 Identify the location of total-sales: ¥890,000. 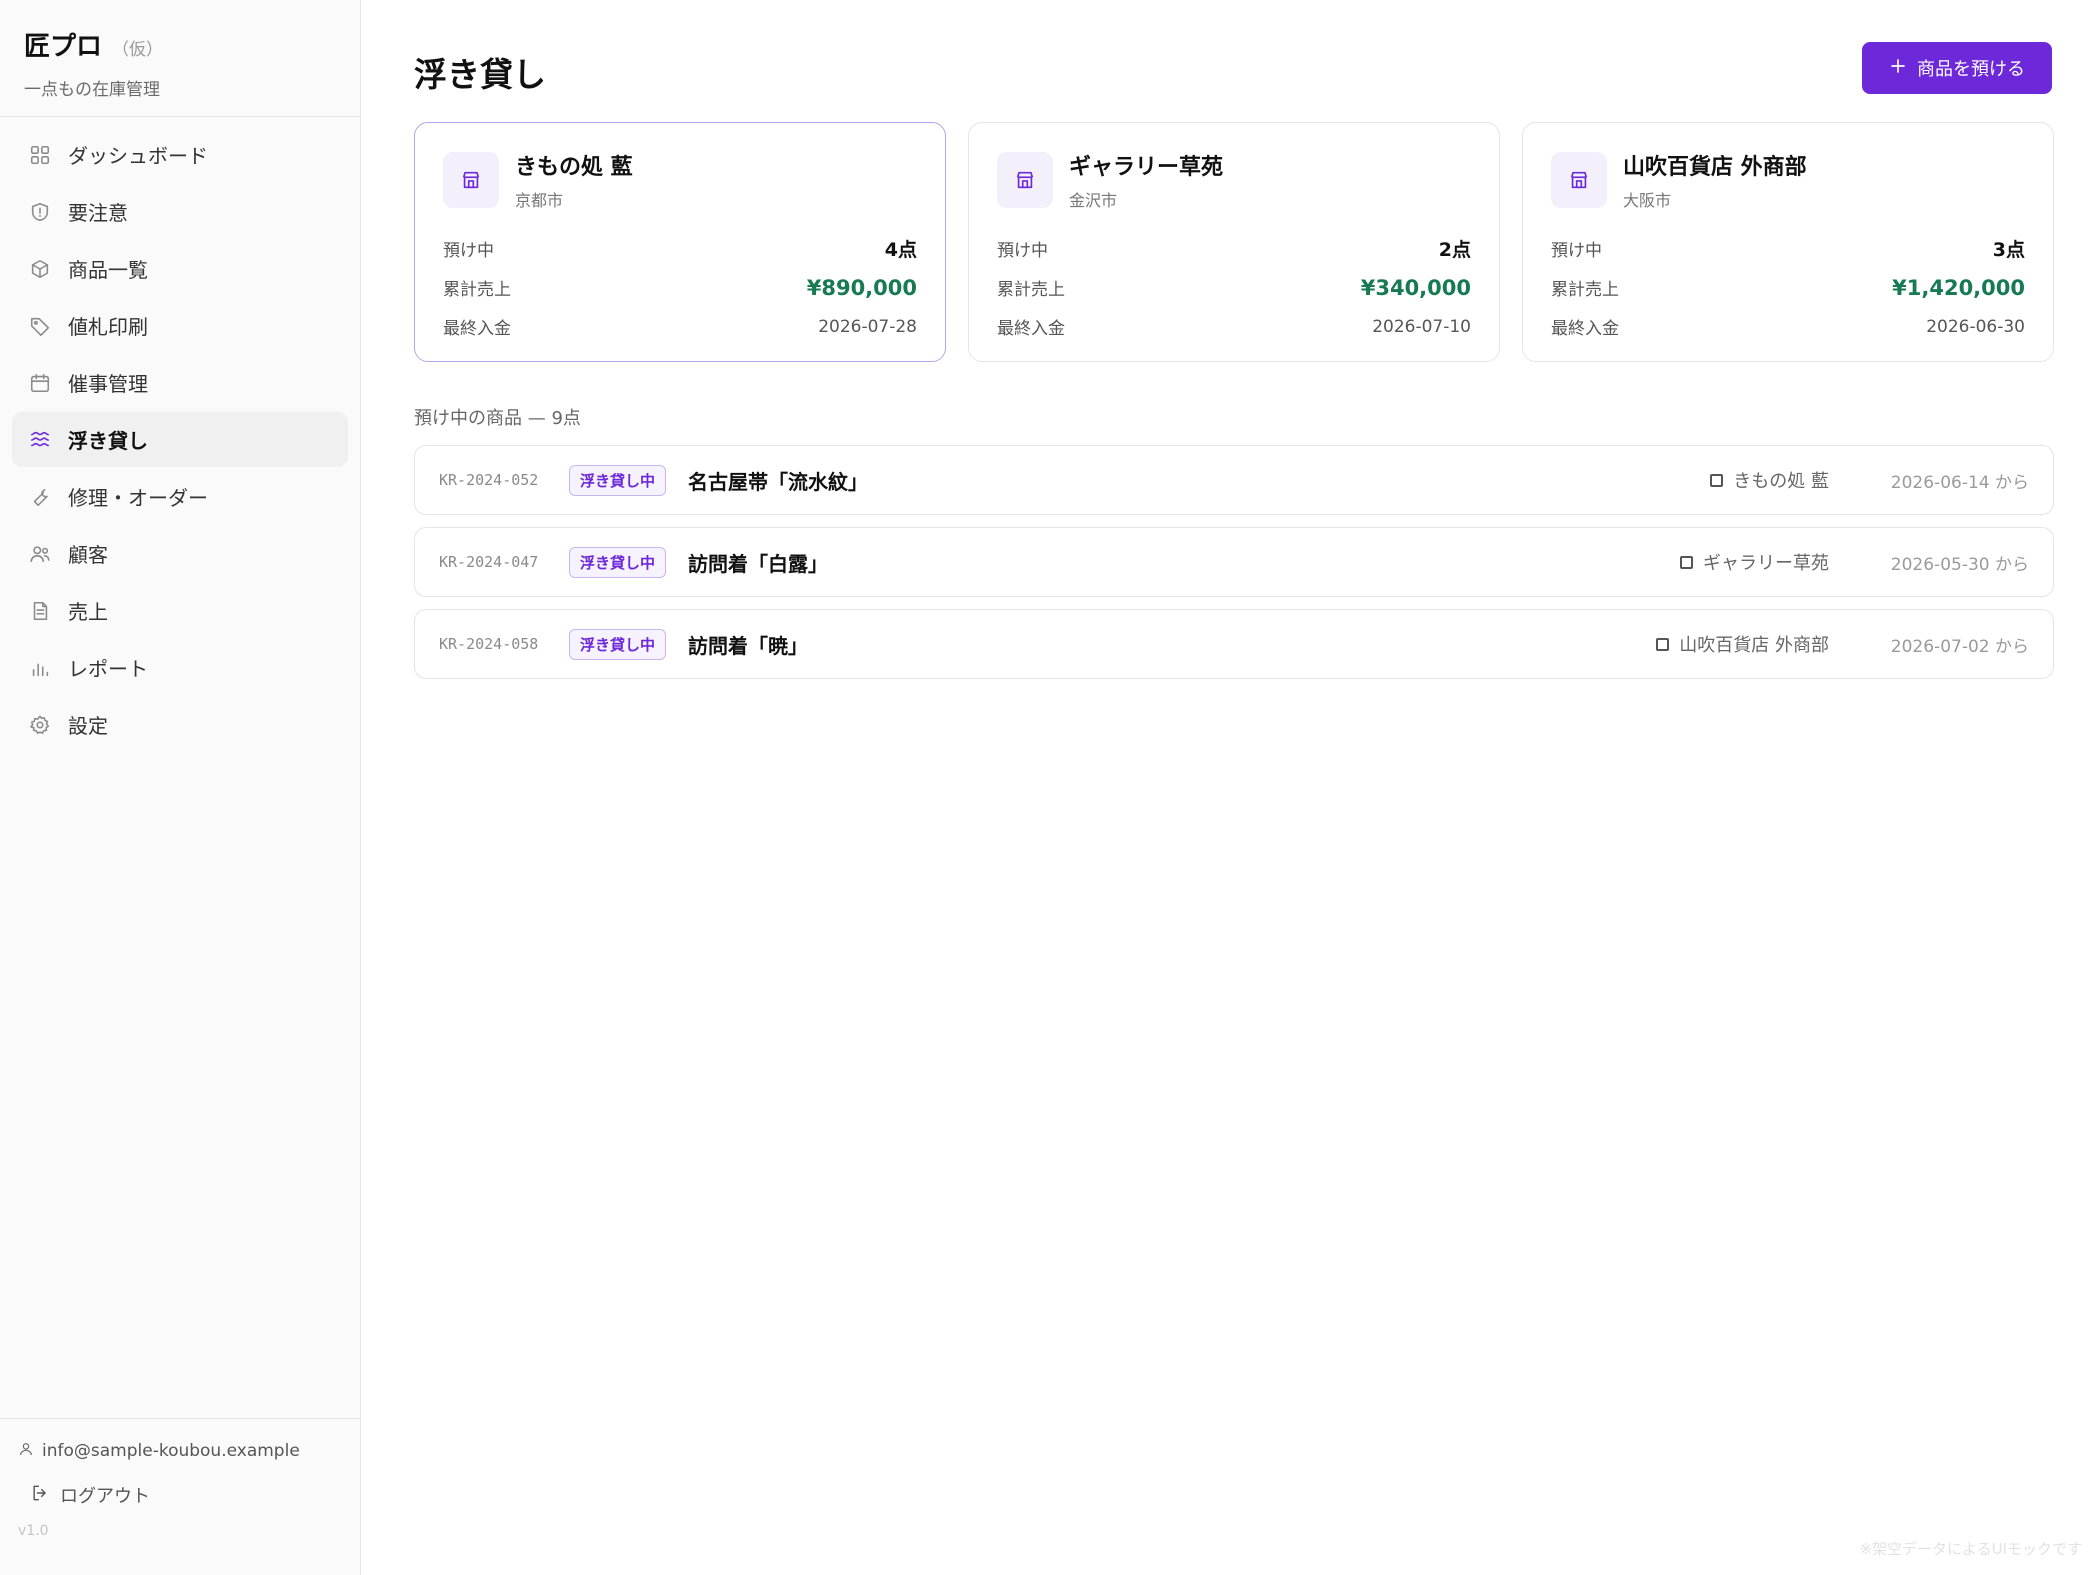
(861, 287).